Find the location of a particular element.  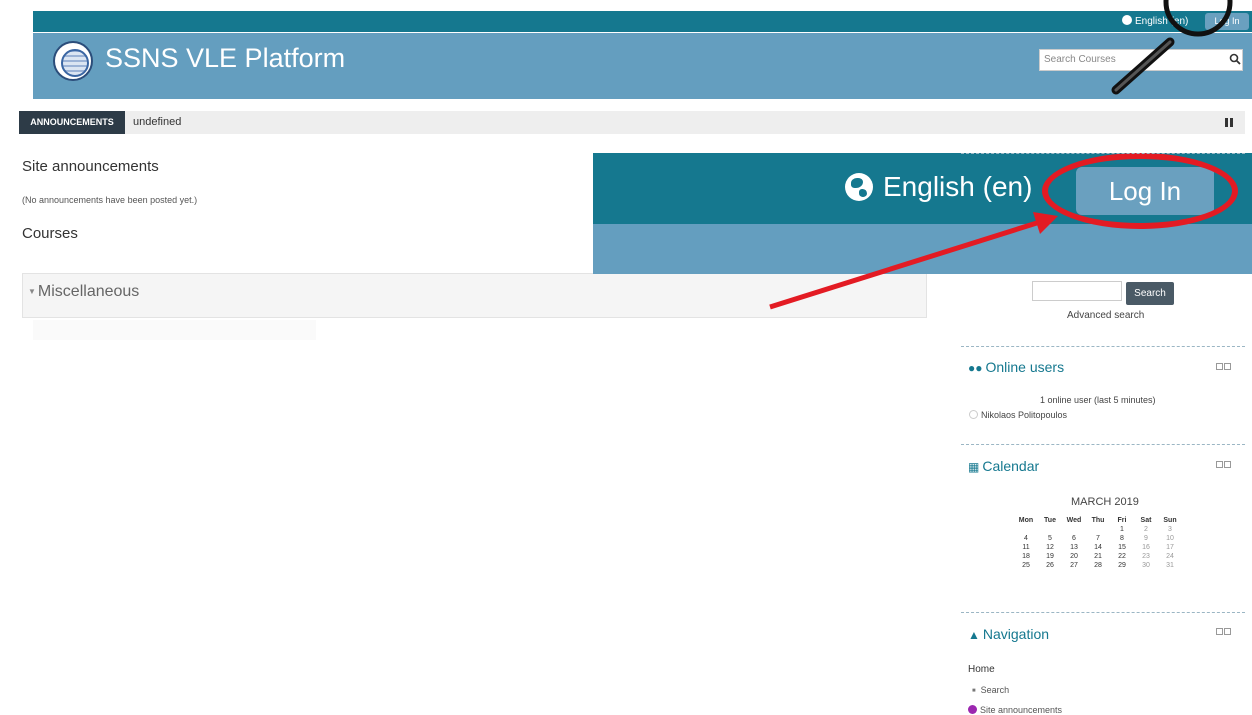

calendar-day: 13 is located at coordinates (1074, 547).